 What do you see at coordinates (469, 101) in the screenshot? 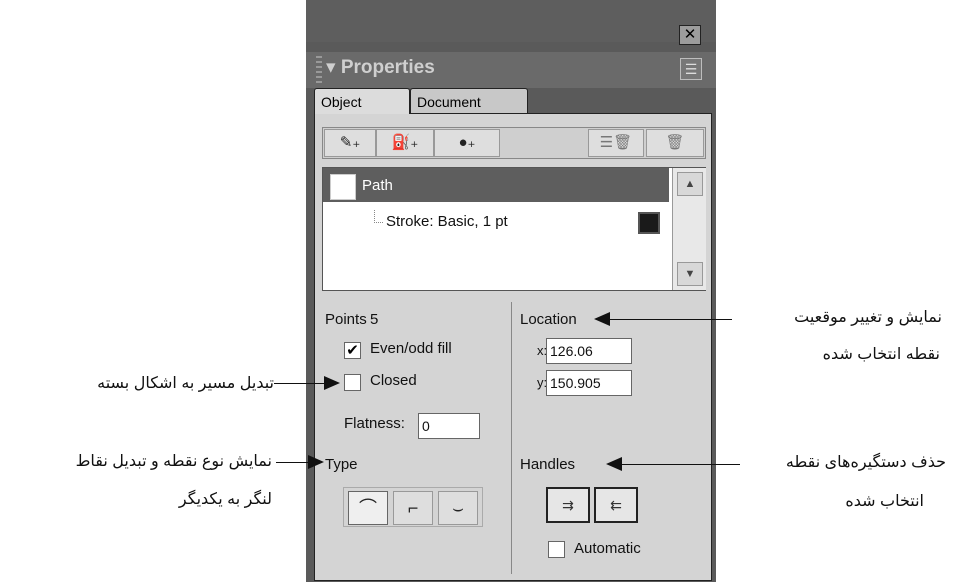
I see `tab-document: Document` at bounding box center [469, 101].